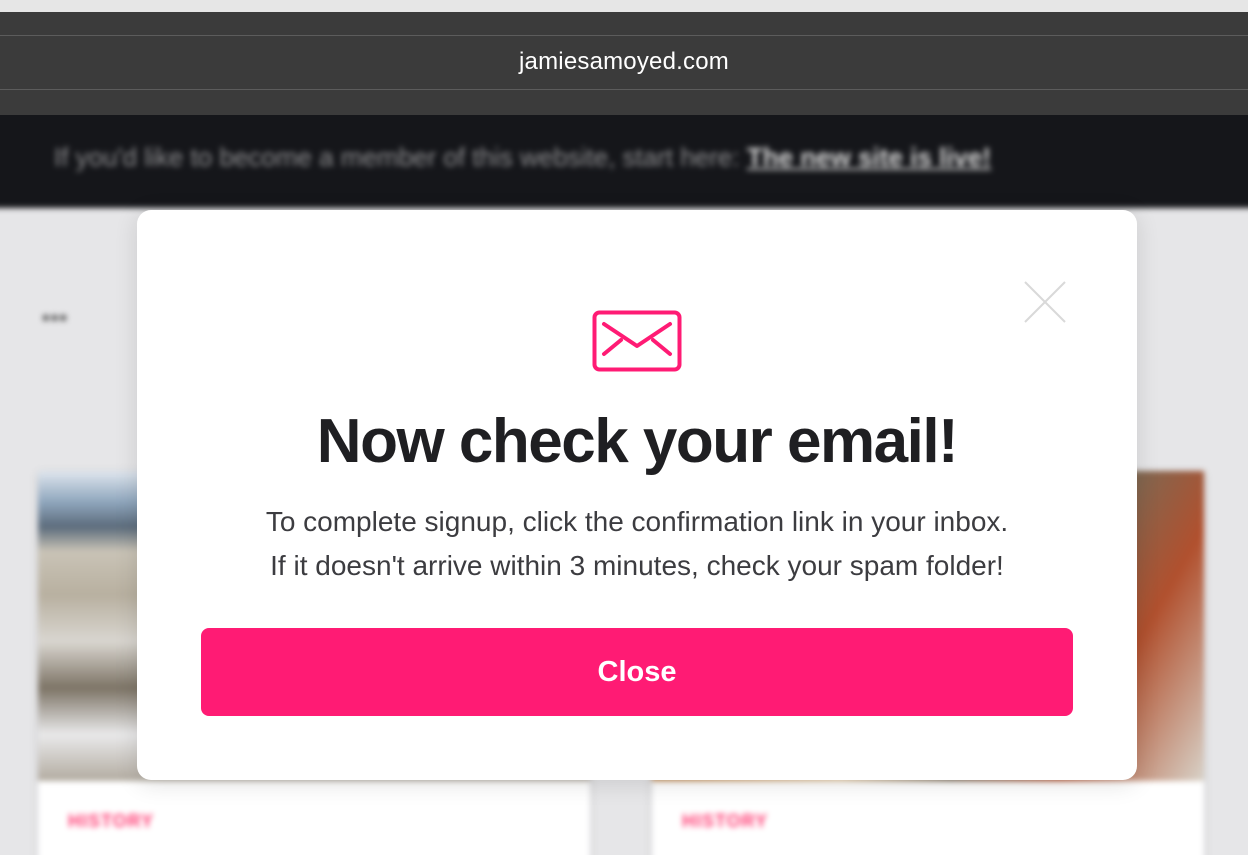  I want to click on close-button: Close, so click(637, 672).